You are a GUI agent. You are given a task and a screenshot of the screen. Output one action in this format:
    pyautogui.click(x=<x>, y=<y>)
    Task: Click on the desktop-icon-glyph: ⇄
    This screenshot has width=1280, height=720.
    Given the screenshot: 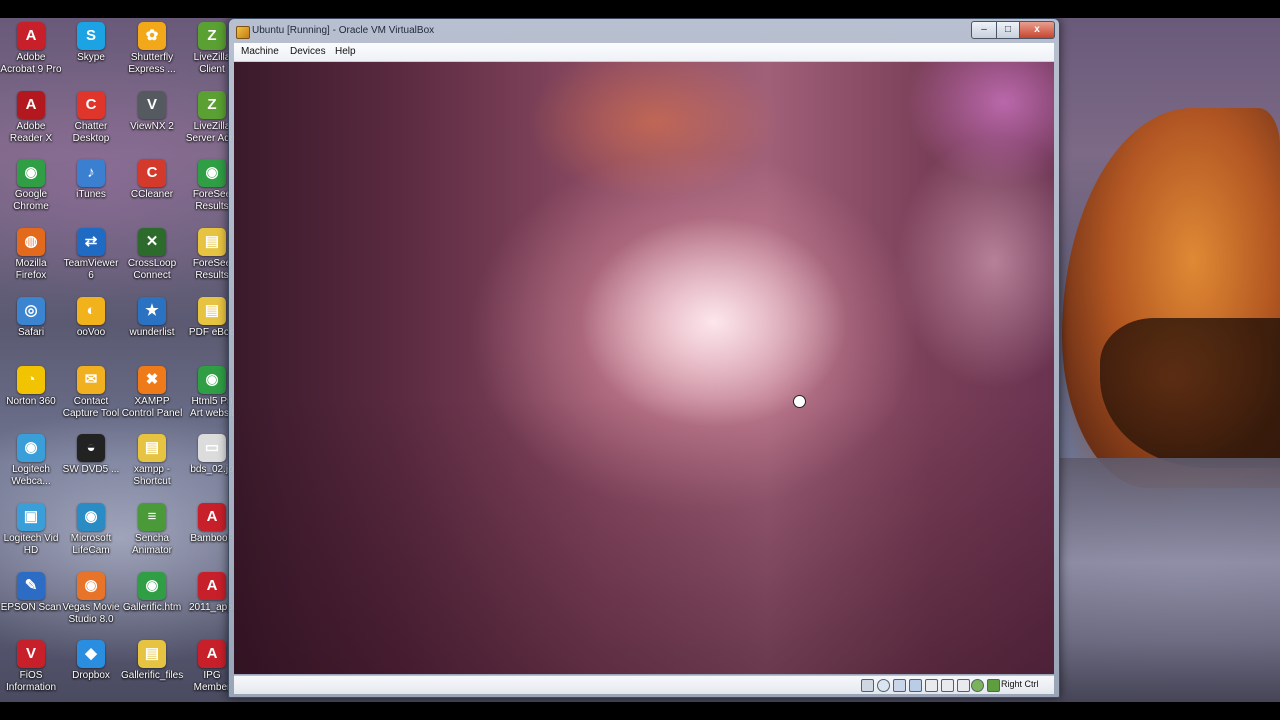 What is the action you would take?
    pyautogui.click(x=91, y=242)
    